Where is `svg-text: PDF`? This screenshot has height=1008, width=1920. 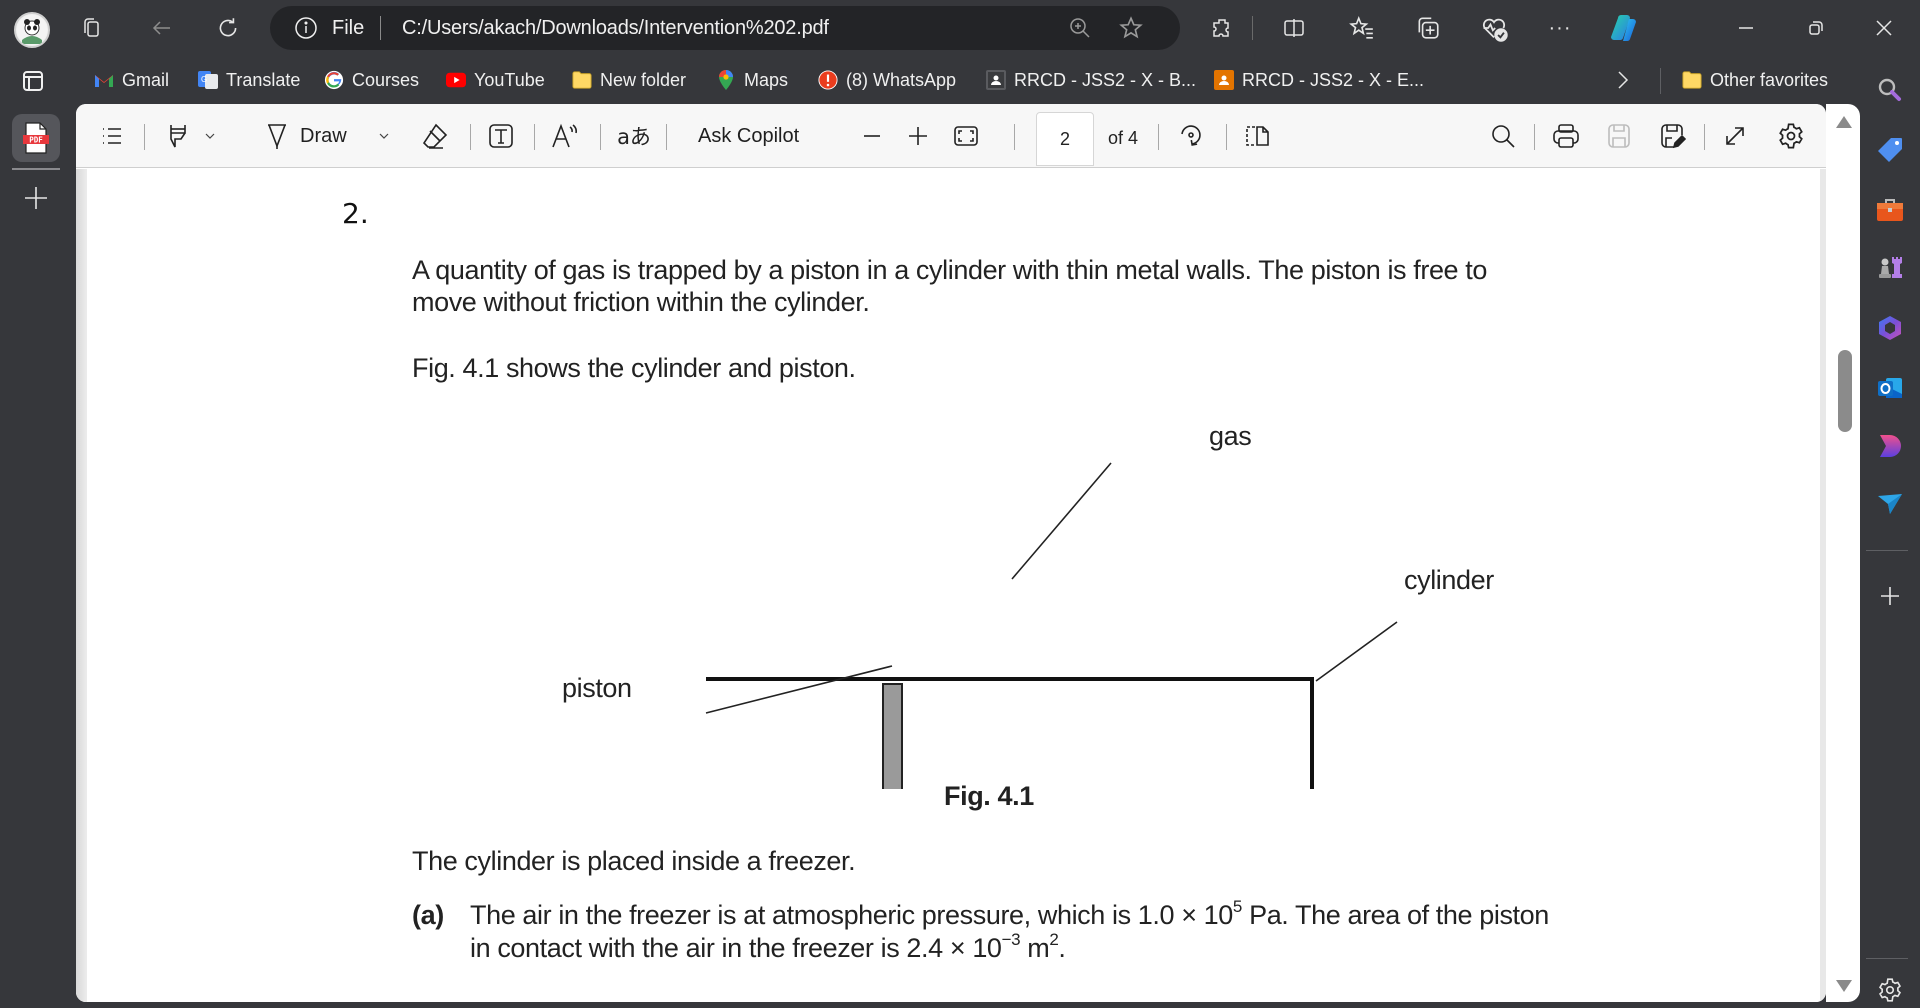 svg-text: PDF is located at coordinates (36, 140).